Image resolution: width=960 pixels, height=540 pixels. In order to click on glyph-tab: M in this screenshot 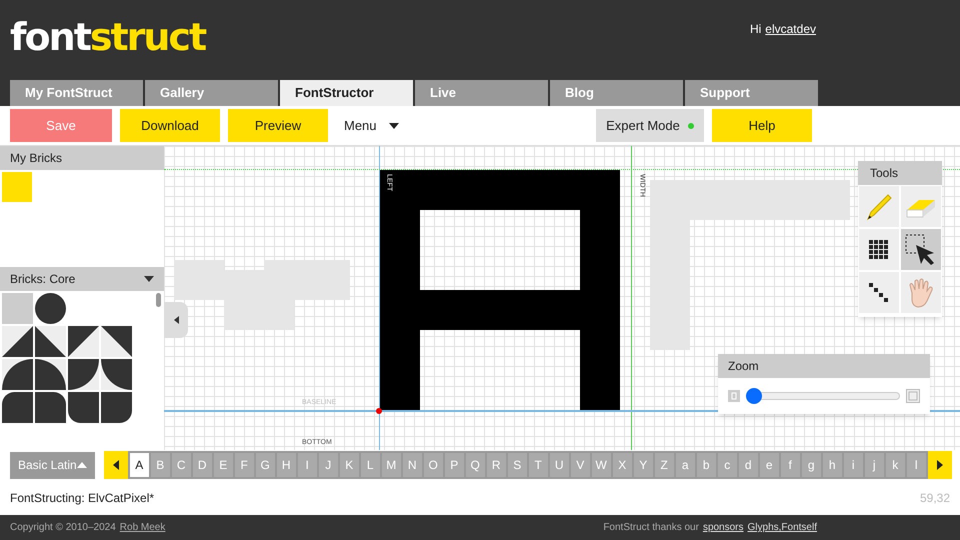, I will do `click(391, 465)`.